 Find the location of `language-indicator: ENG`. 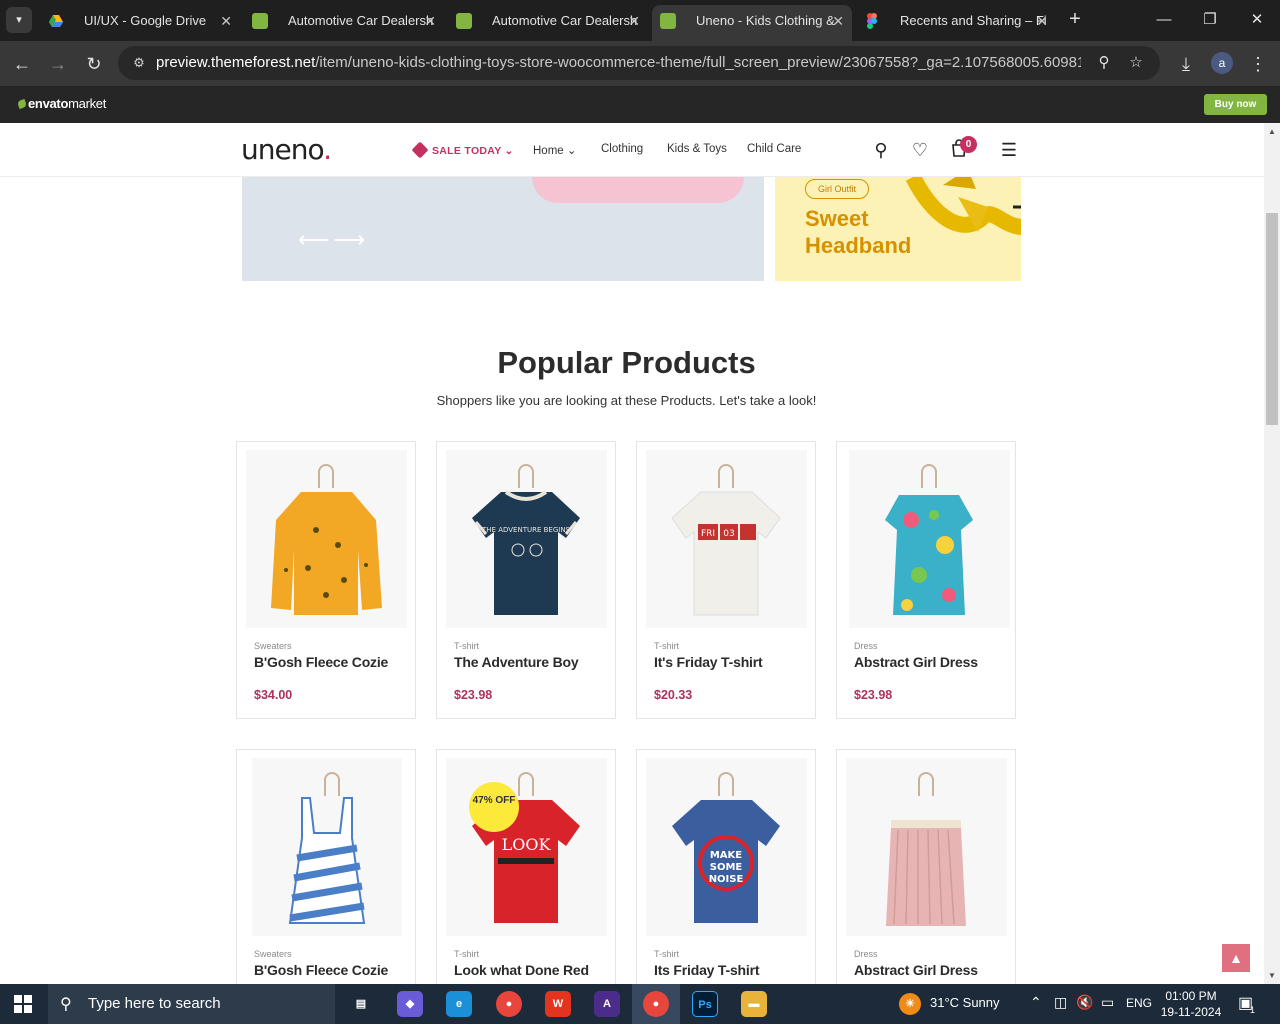

language-indicator: ENG is located at coordinates (1139, 1003).